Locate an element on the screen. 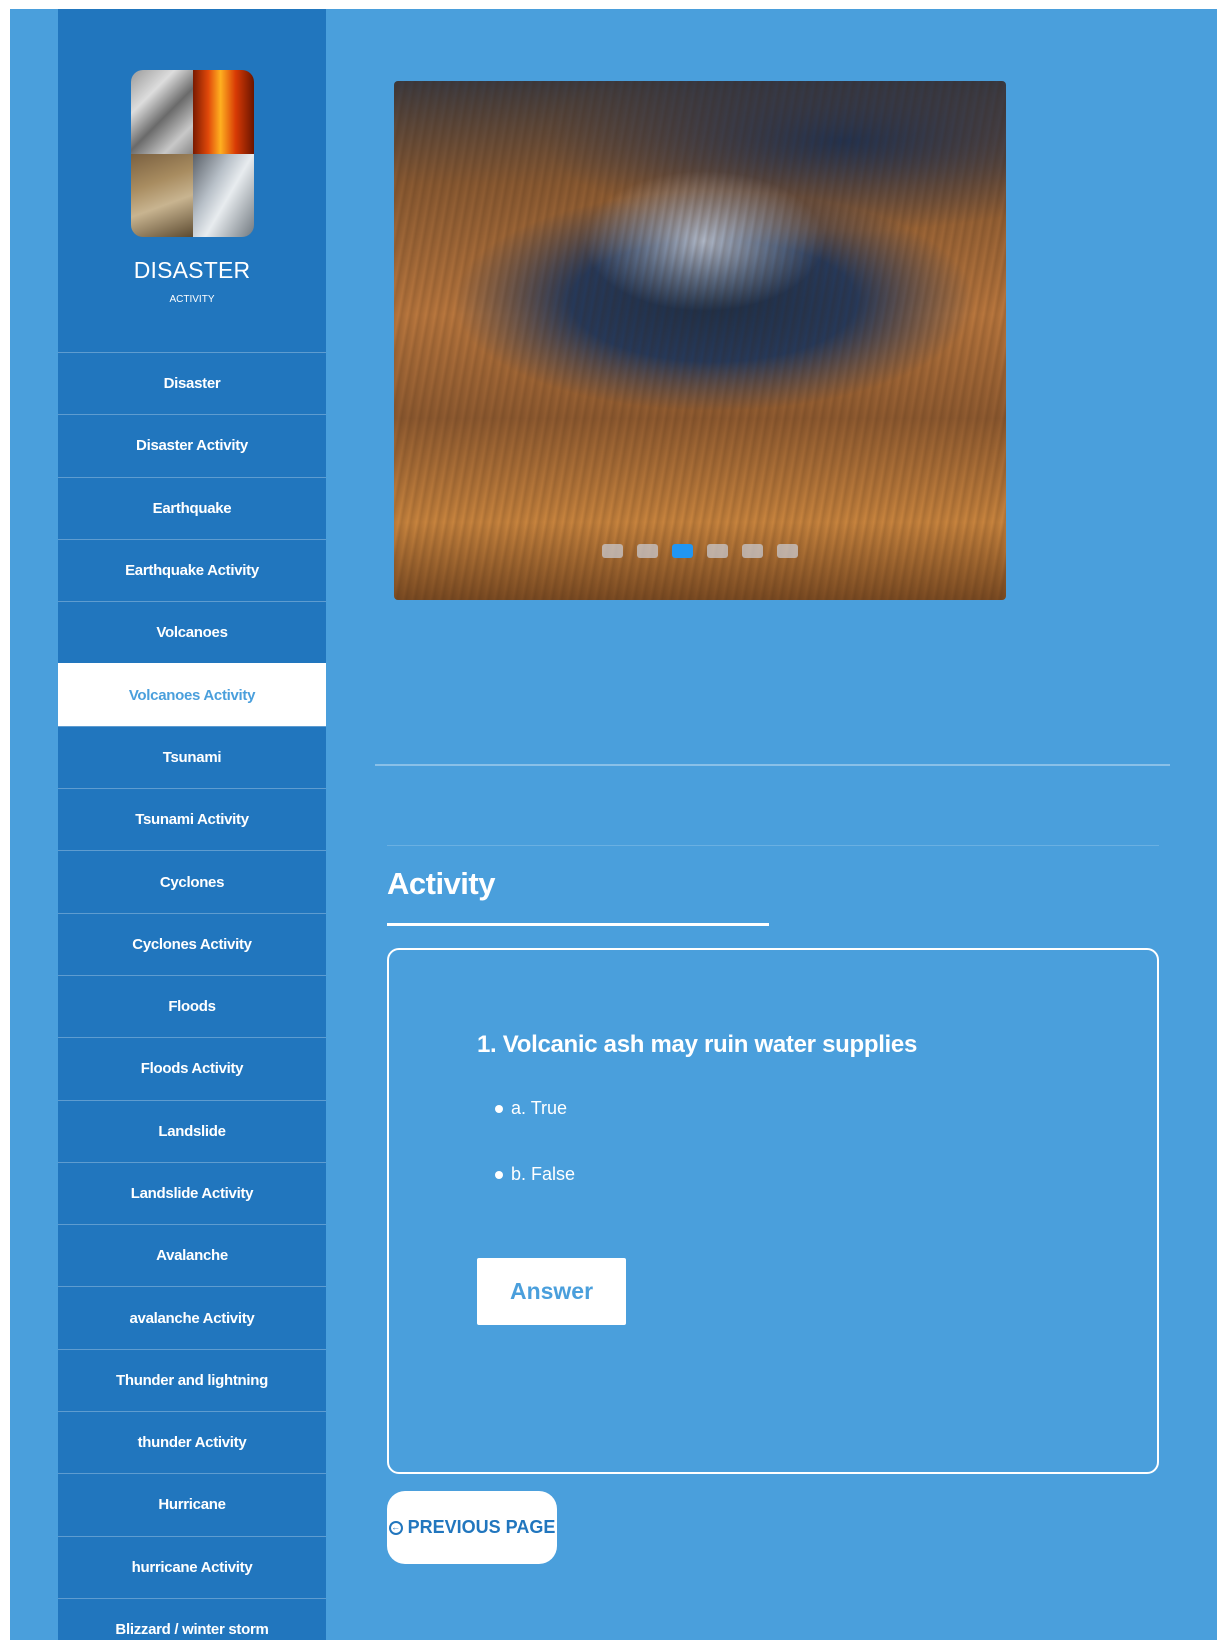  slider-pagination is located at coordinates (700, 551).